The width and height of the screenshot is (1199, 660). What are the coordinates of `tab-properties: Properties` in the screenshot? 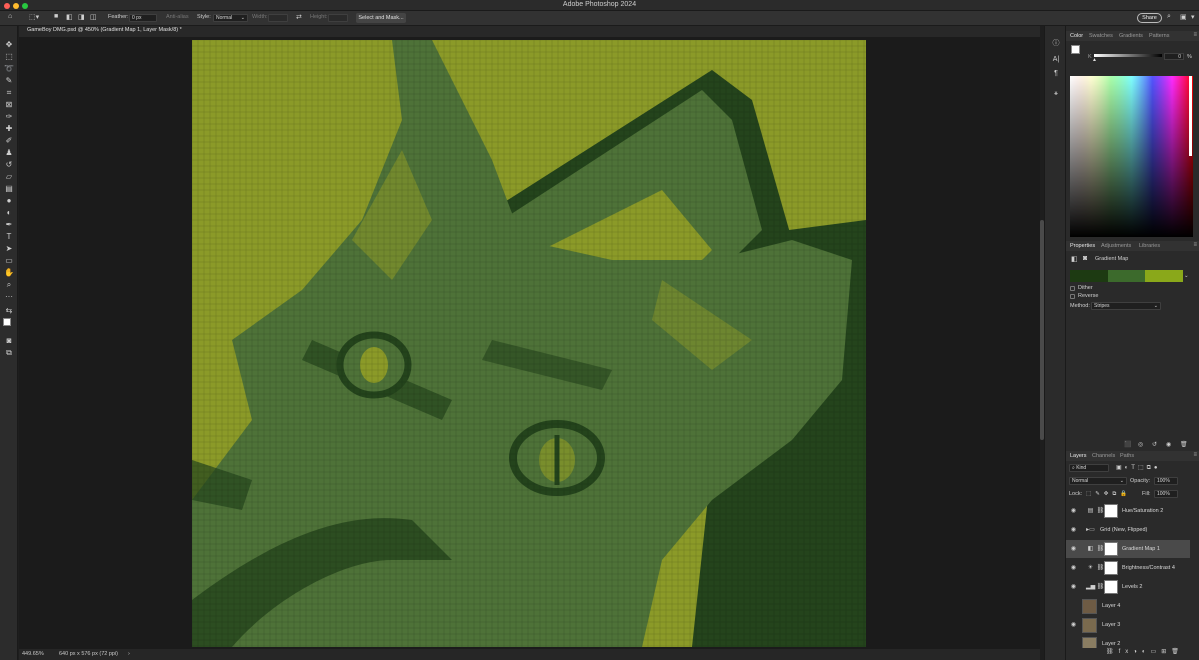 It's located at (1082, 246).